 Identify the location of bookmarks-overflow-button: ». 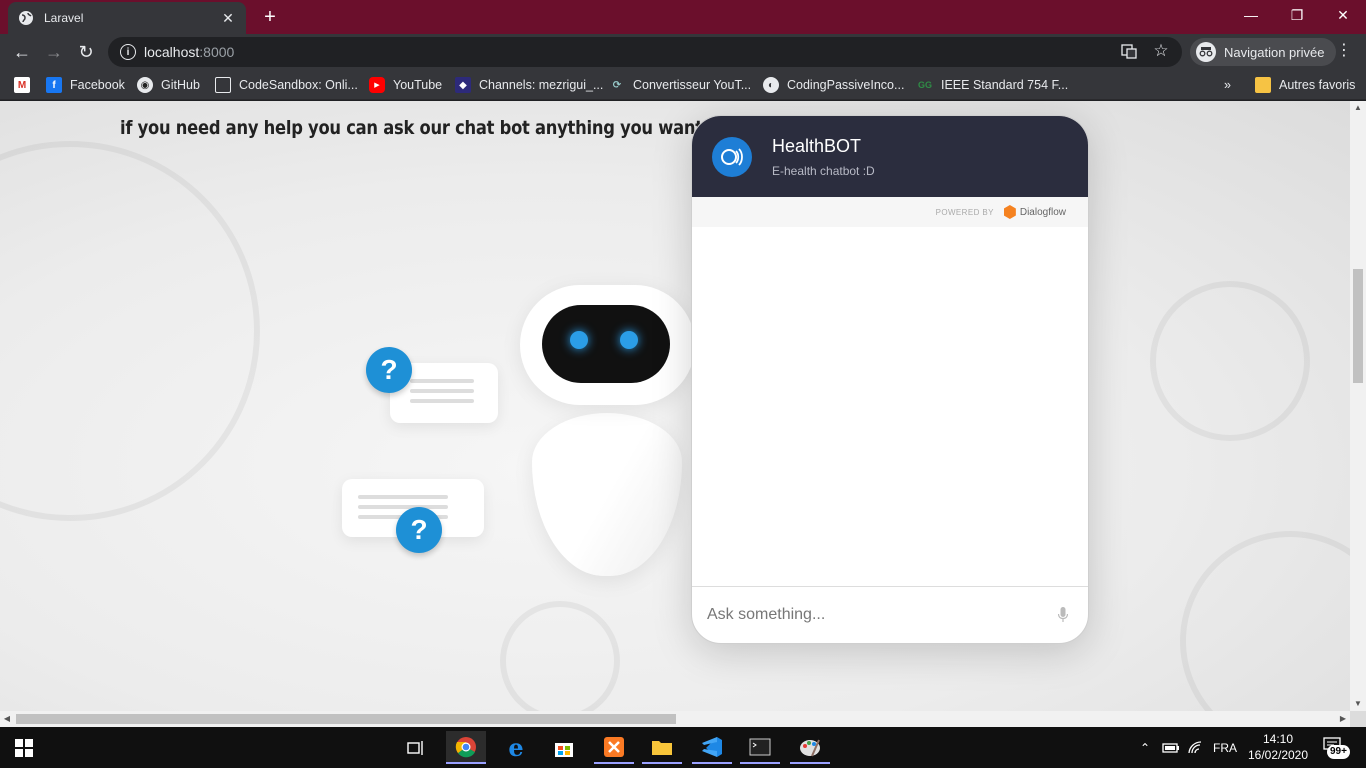
(1227, 85).